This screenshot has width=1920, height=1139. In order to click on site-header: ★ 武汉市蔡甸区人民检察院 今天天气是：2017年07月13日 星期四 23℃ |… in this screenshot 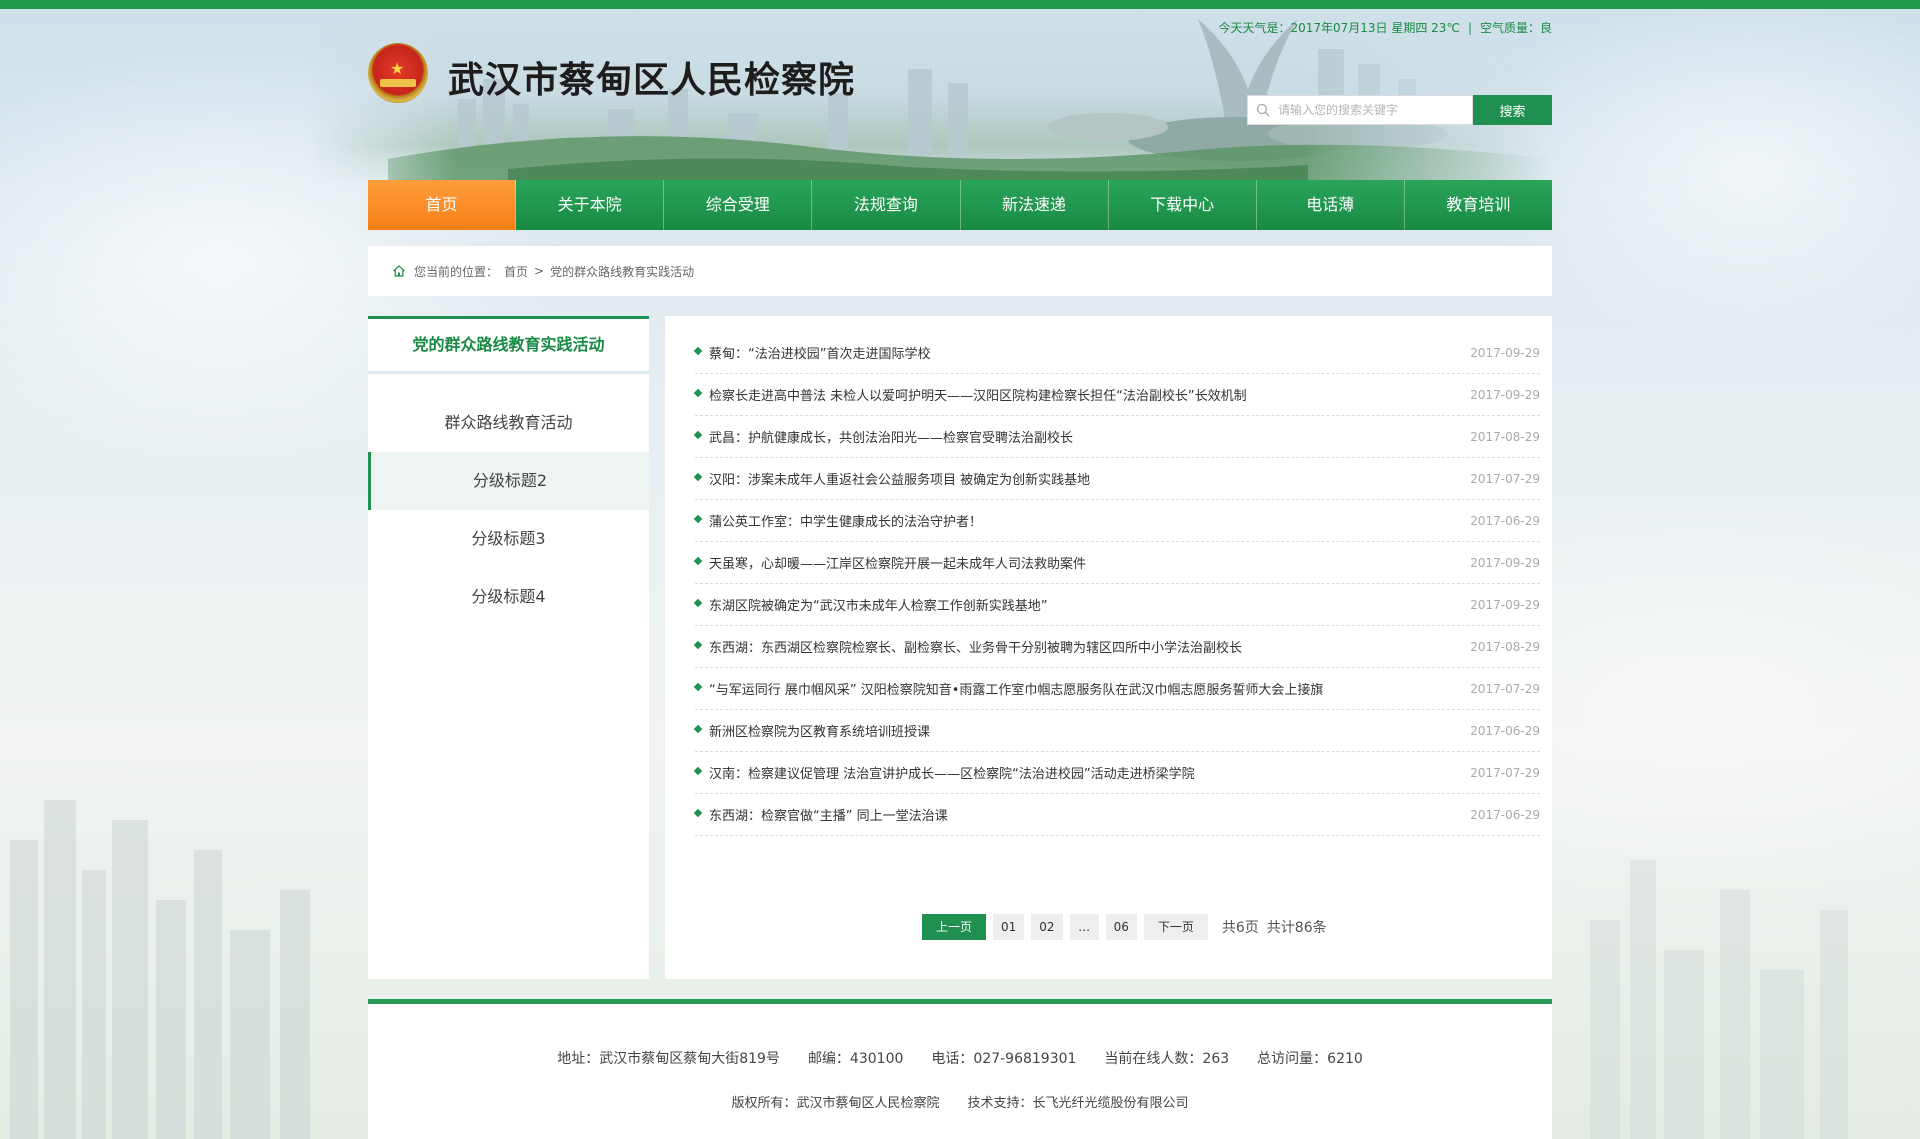, I will do `click(930, 94)`.